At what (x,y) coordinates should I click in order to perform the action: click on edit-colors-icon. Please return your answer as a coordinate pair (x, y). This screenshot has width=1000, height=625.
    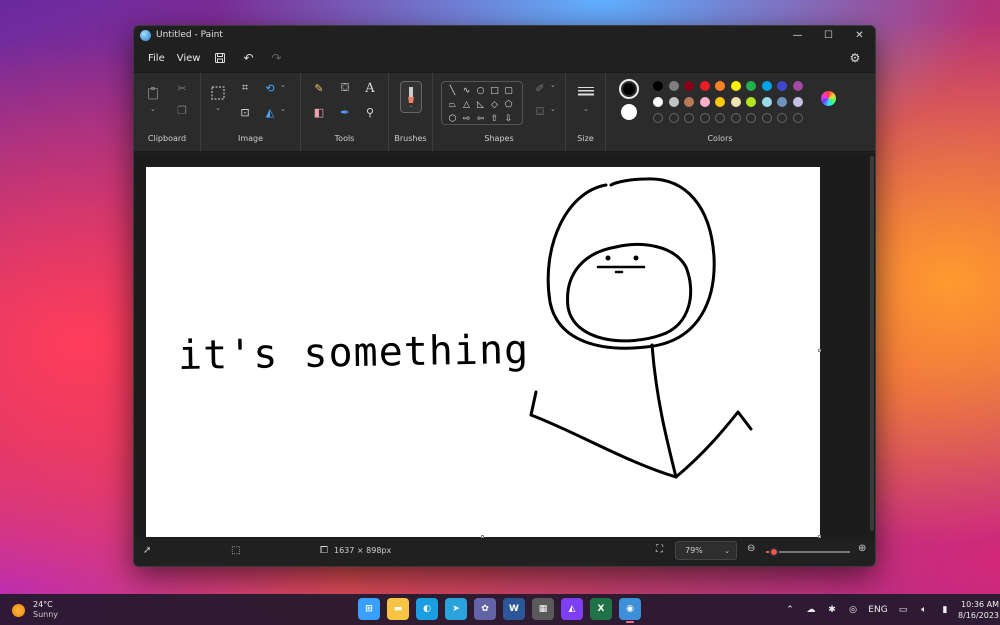
    Looking at the image, I should click on (828, 98).